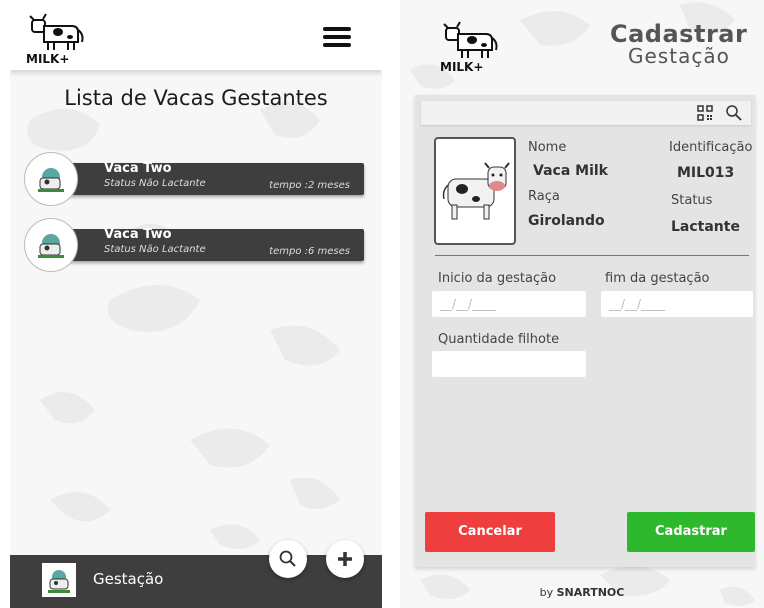 This screenshot has height=608, width=764. Describe the element at coordinates (196, 98) in the screenshot. I see `page-title: Lista de Vacas Gestantes` at that location.